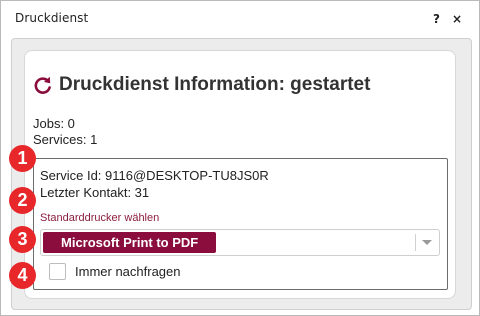  I want to click on default-printer-label: Standarddrucker wählen, so click(100, 218).